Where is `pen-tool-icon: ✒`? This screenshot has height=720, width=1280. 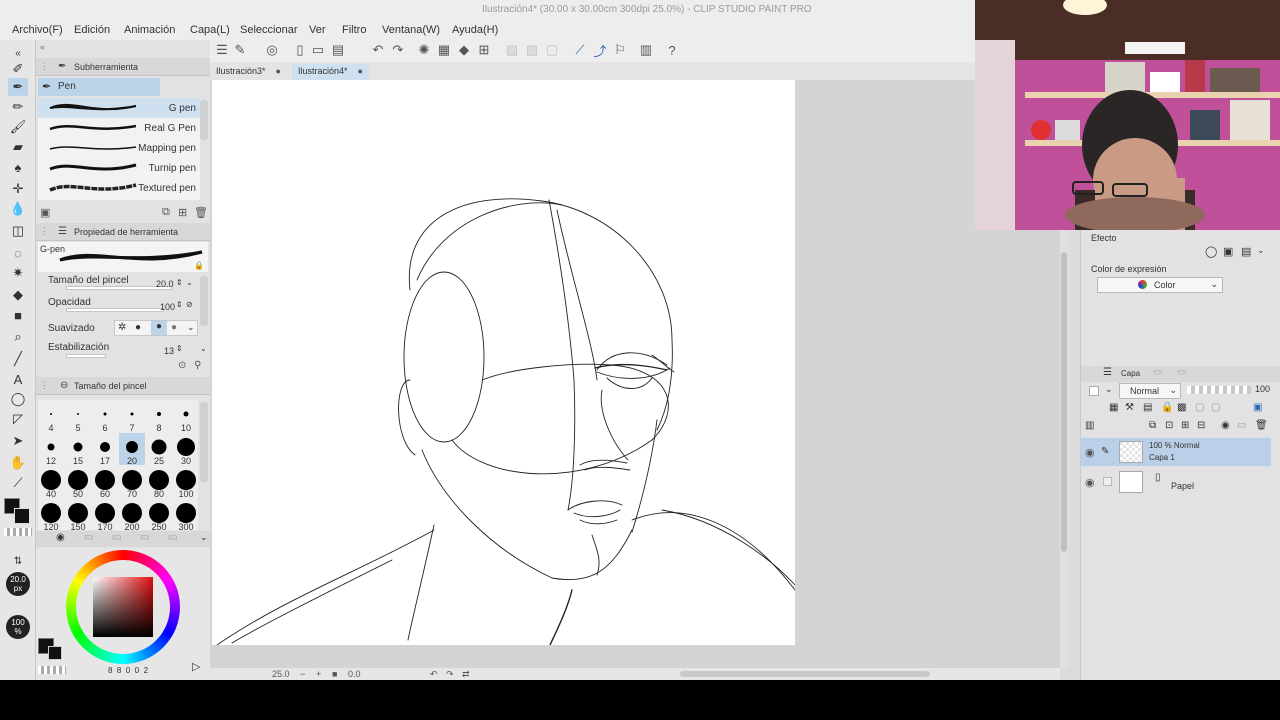 pen-tool-icon: ✒ is located at coordinates (18, 87).